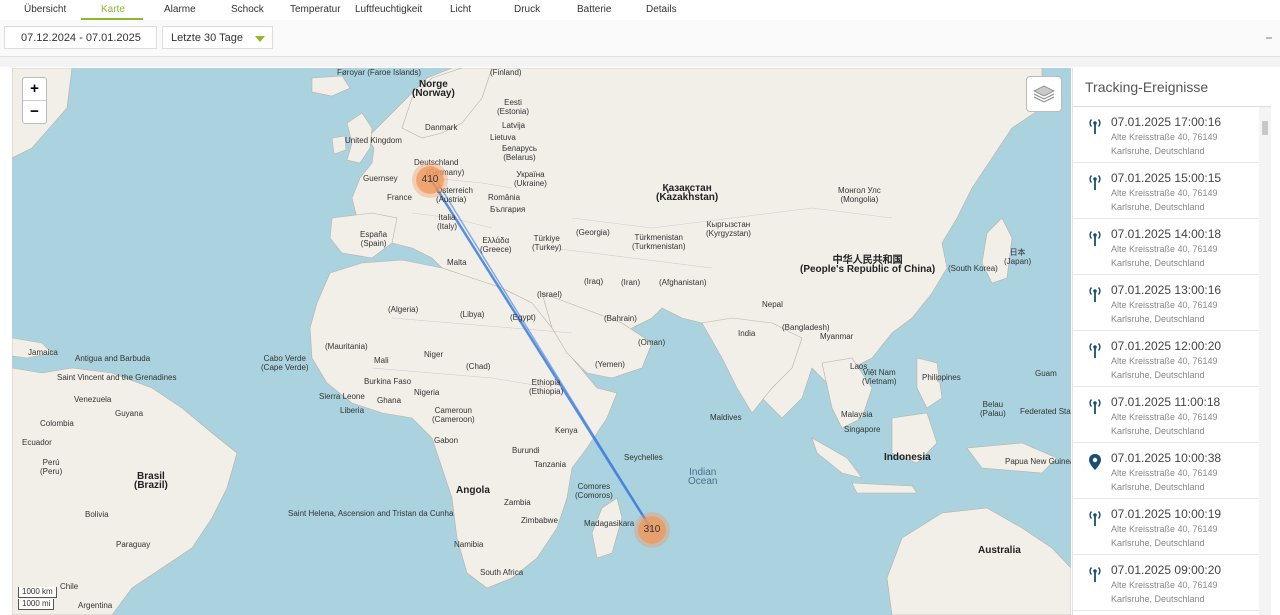 The width and height of the screenshot is (1280, 615). What do you see at coordinates (530, 179) in the screenshot?
I see `map-label-ukraine: Україна (Ukraine)` at bounding box center [530, 179].